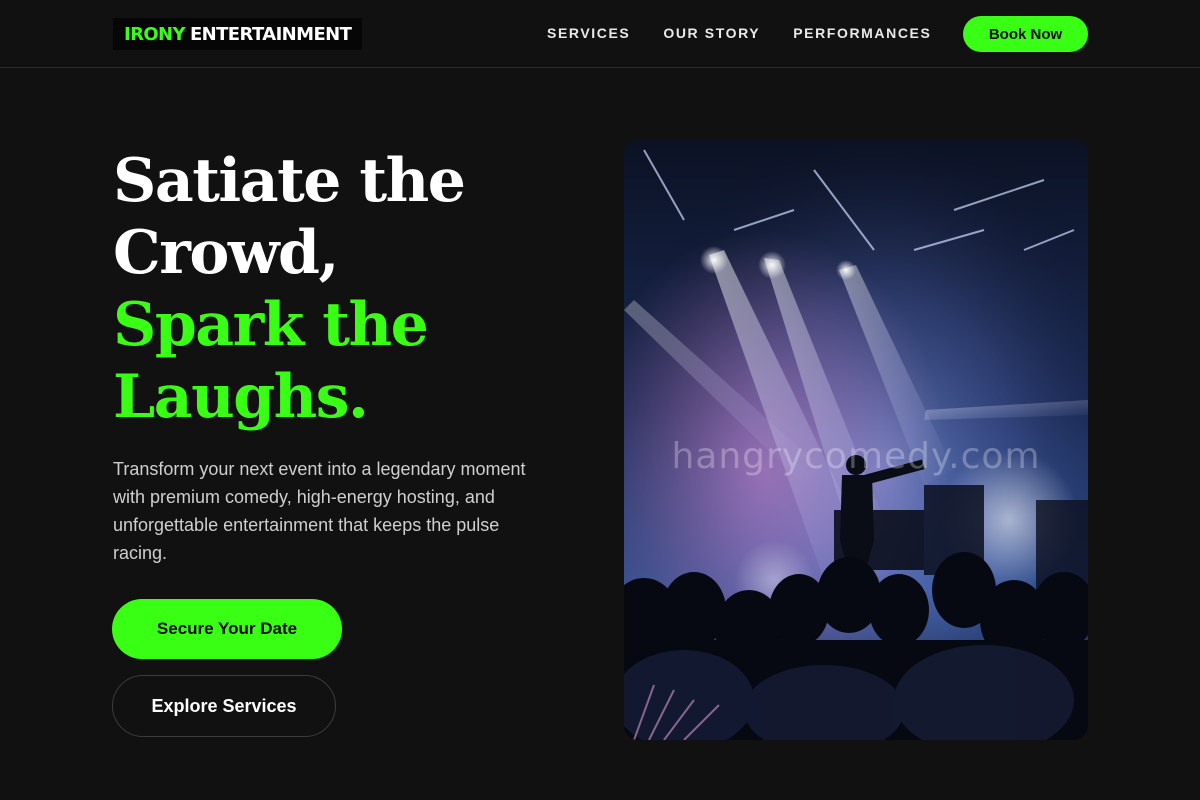 The width and height of the screenshot is (1200, 800). What do you see at coordinates (271, 325) in the screenshot?
I see `headline-line-3: Spark the` at bounding box center [271, 325].